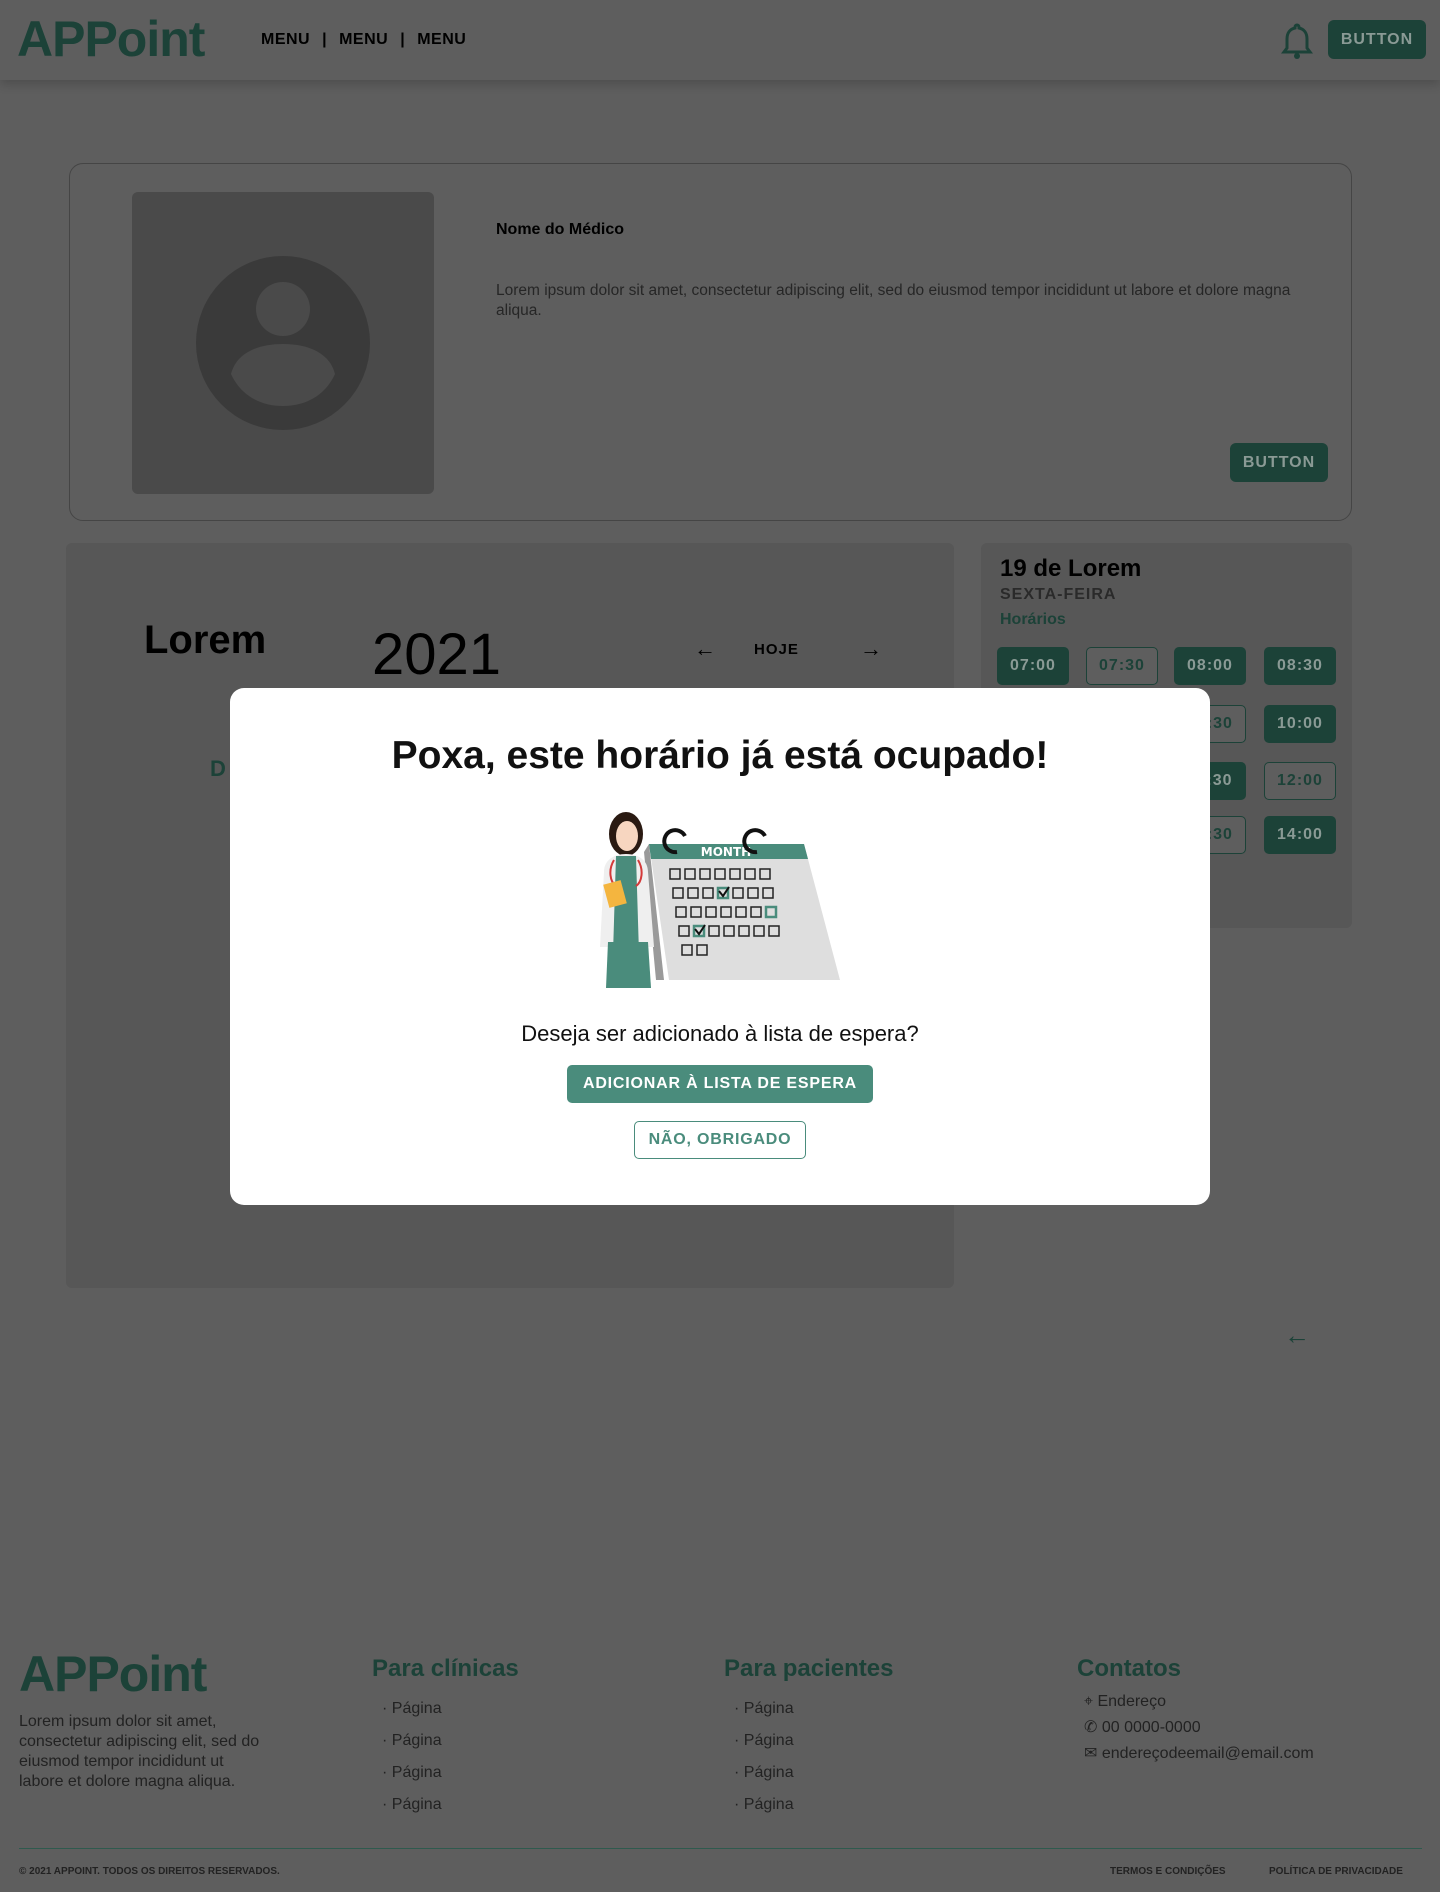 The image size is (1440, 1892). What do you see at coordinates (1129, 1668) in the screenshot?
I see `footer-contacts-title: Contatos` at bounding box center [1129, 1668].